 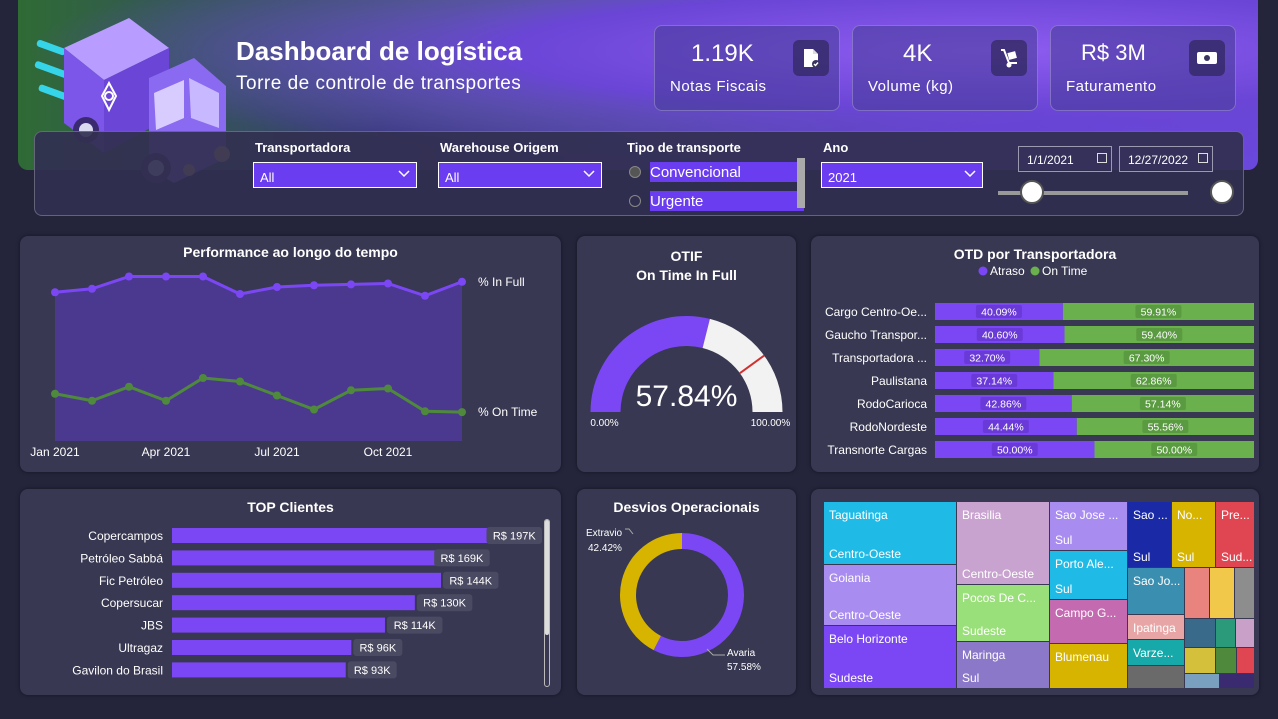 I want to click on chevron-down-icon, so click(x=970, y=174).